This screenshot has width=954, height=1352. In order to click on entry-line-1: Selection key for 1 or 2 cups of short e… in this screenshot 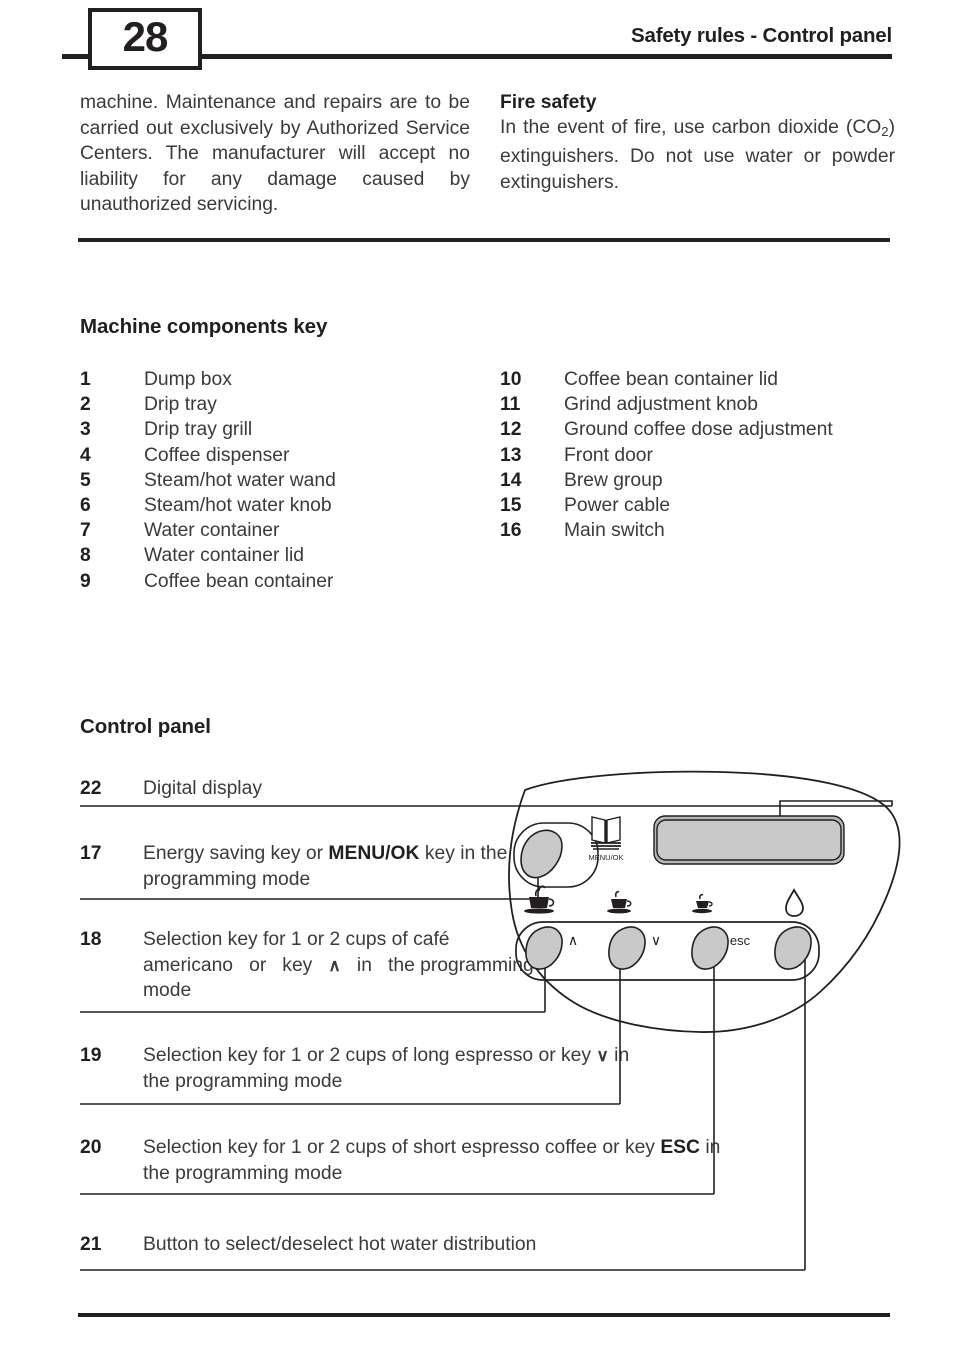, I will do `click(381, 1147)`.